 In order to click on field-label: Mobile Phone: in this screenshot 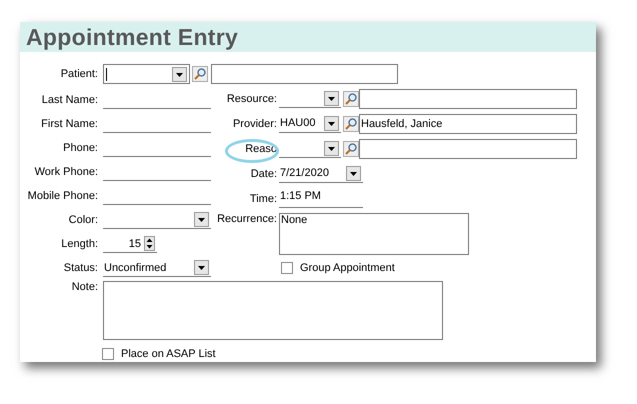, I will do `click(62, 196)`.